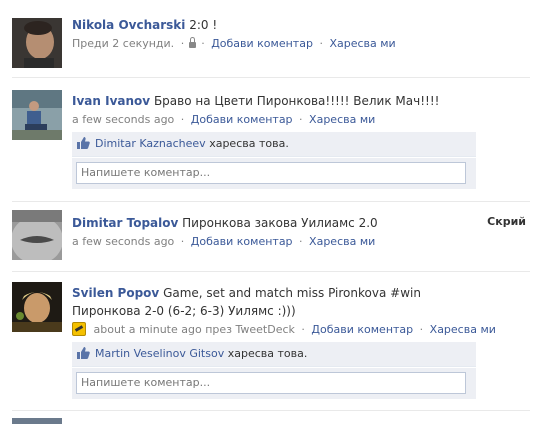 This screenshot has height=424, width=536. I want to click on author-name: Dimitar Topalov, so click(125, 223).